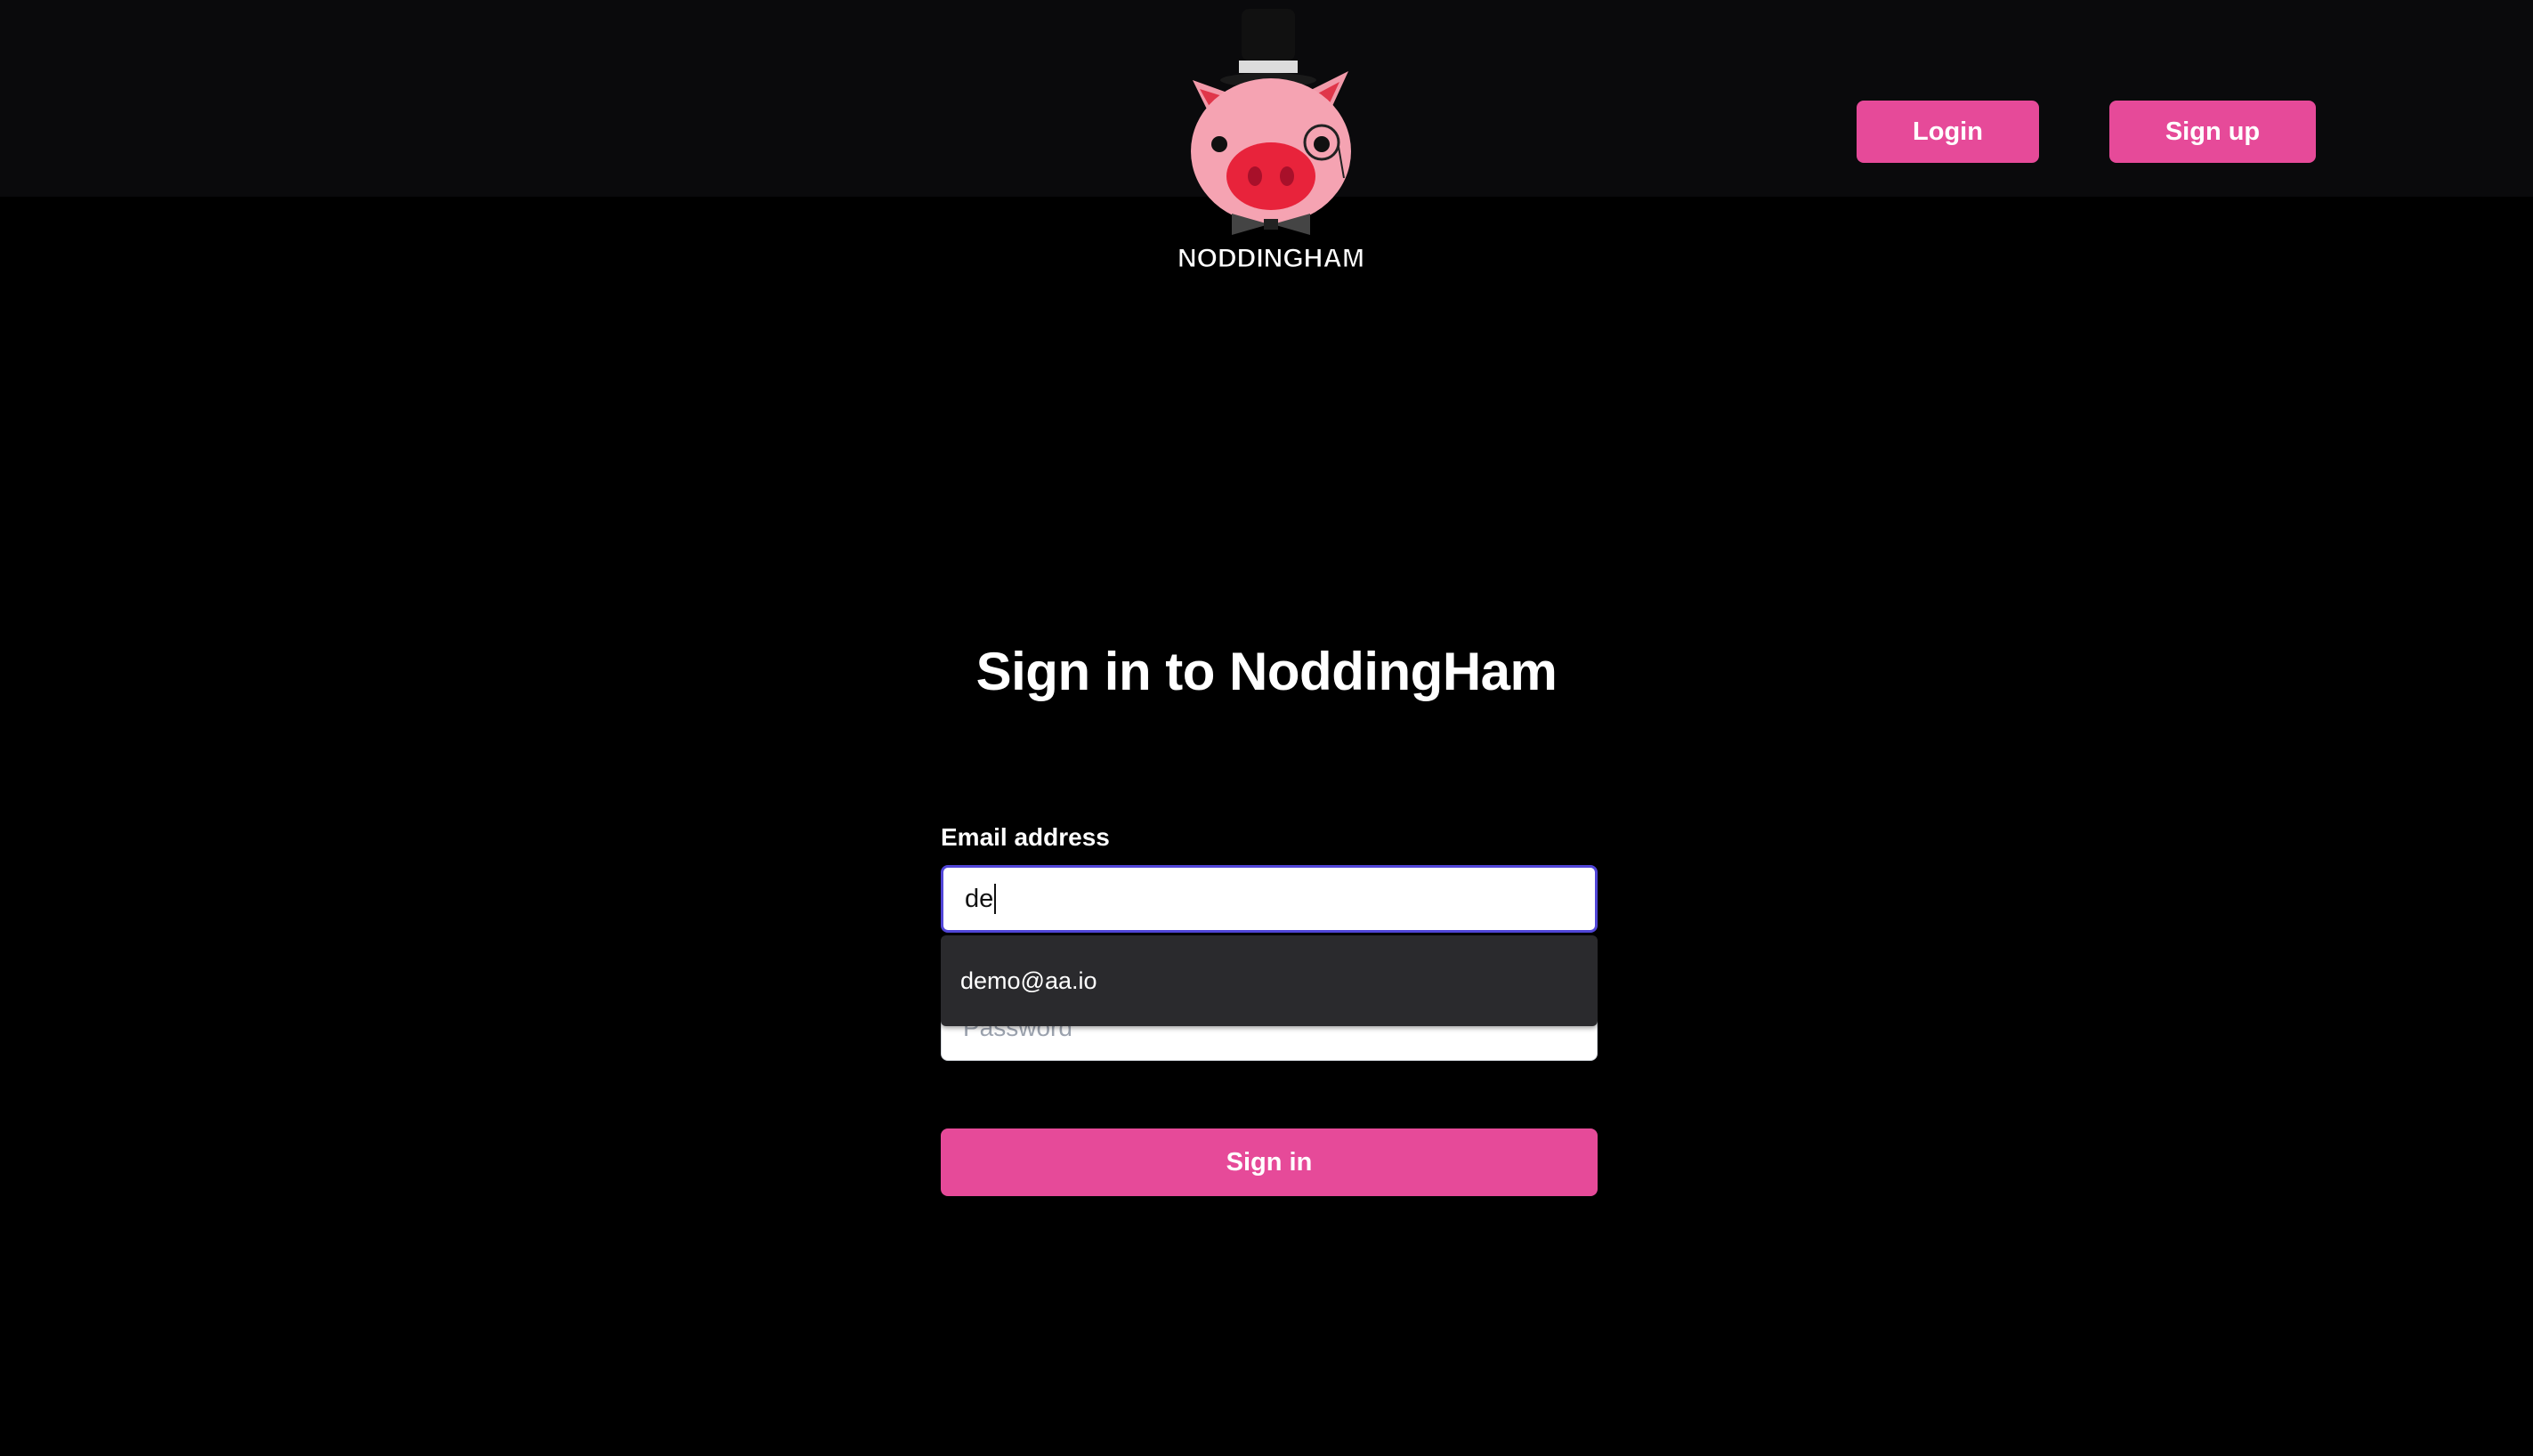 The height and width of the screenshot is (1456, 2533). I want to click on email-autocomplete-suggestion: demo@aa.io, so click(1269, 980).